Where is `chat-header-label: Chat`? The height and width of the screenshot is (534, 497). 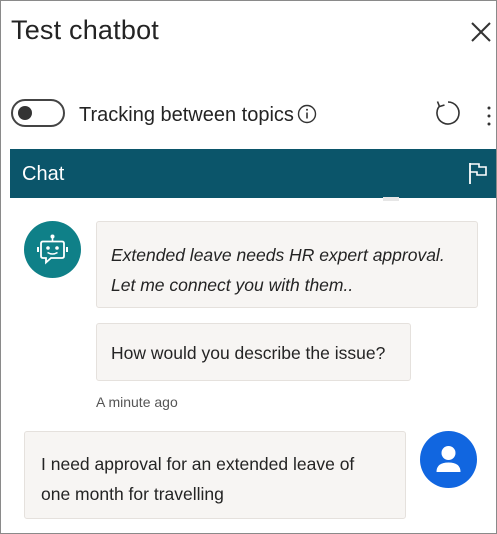
chat-header-label: Chat is located at coordinates (43, 174).